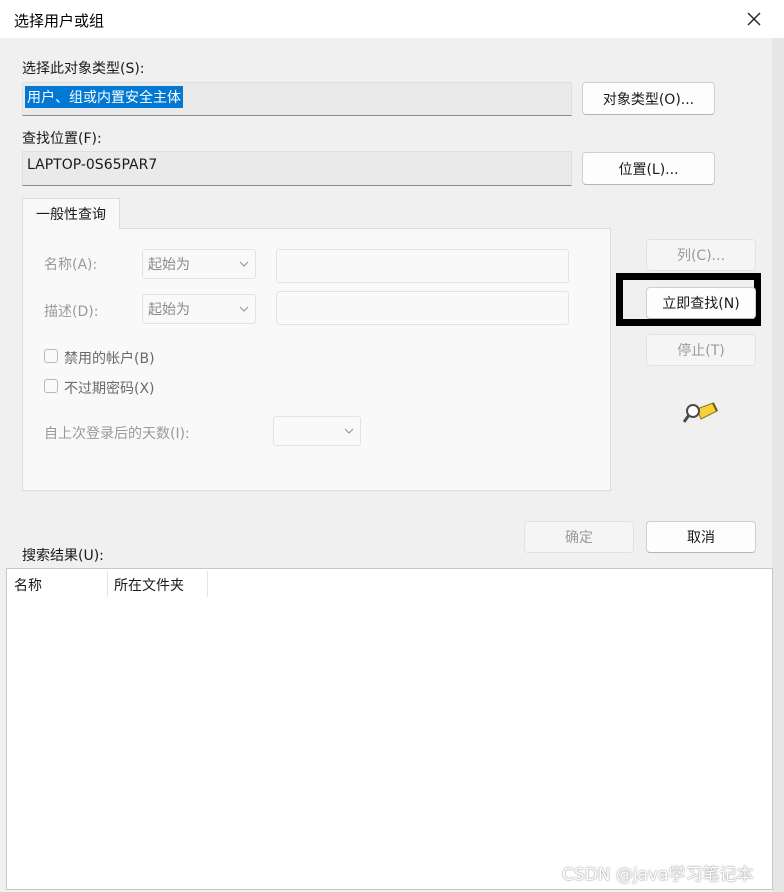 This screenshot has height=892, width=784. Describe the element at coordinates (297, 99) in the screenshot. I see `object-type-field: 用户、组或内置安全主体` at that location.